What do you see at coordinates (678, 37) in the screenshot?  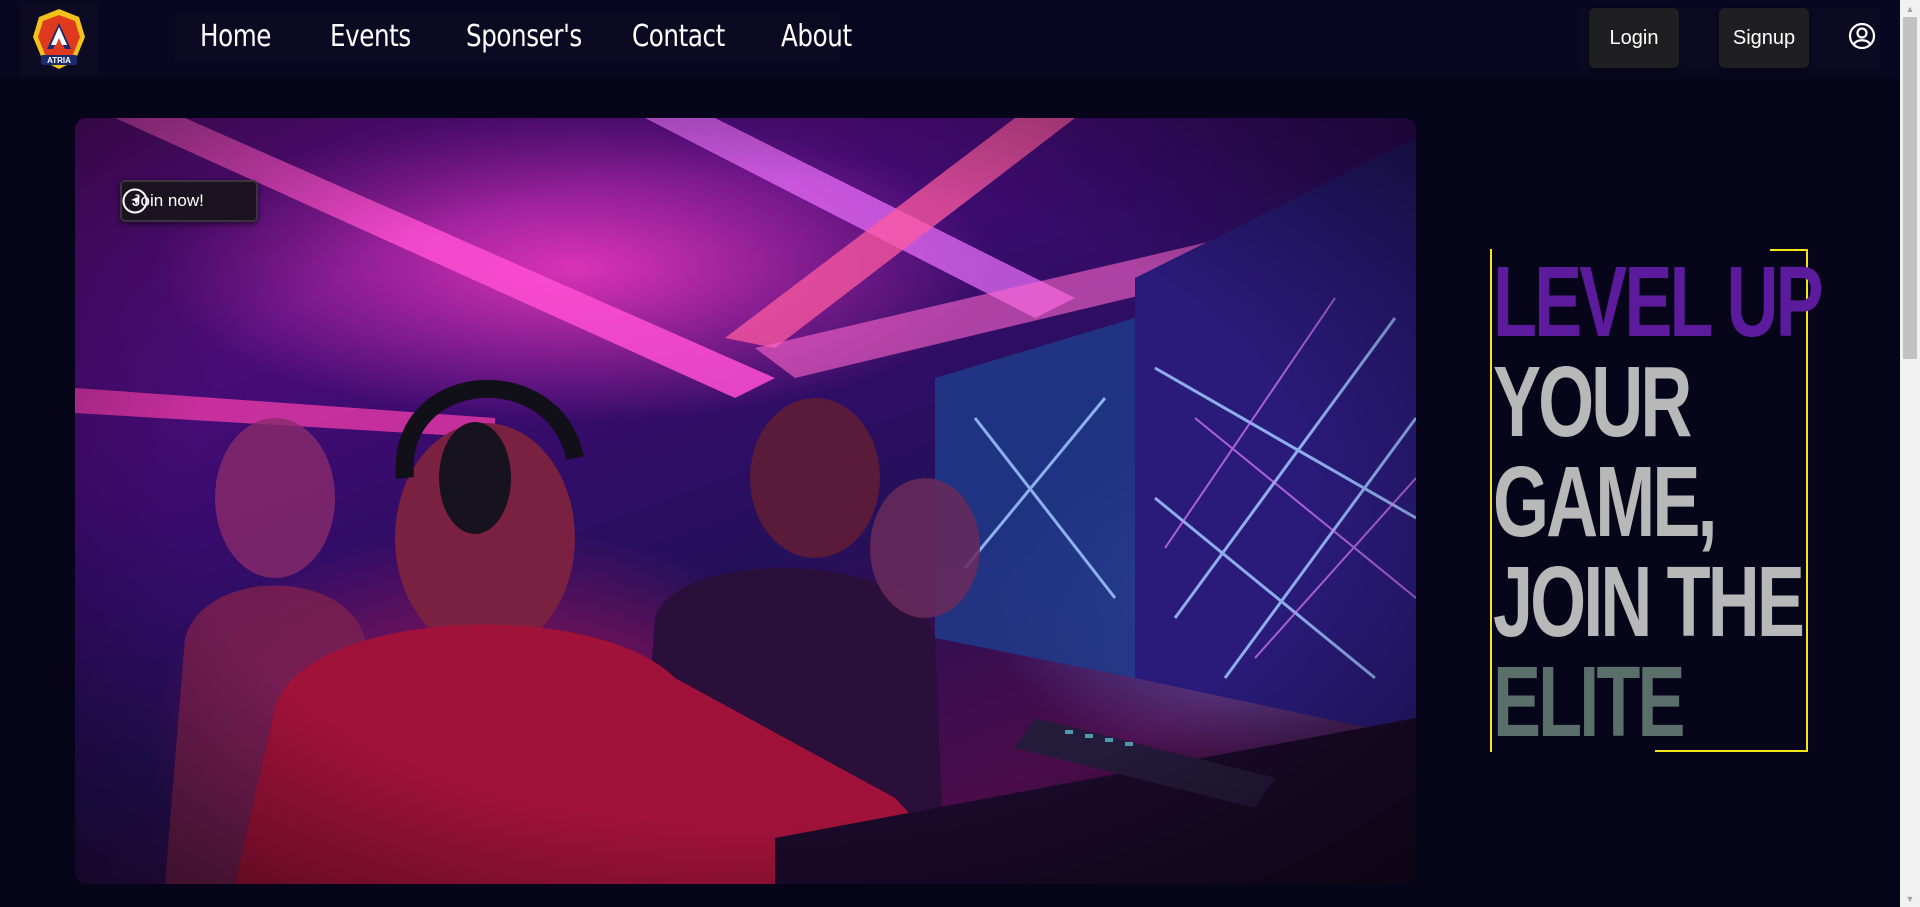 I see `nav-link-contact: Contact` at bounding box center [678, 37].